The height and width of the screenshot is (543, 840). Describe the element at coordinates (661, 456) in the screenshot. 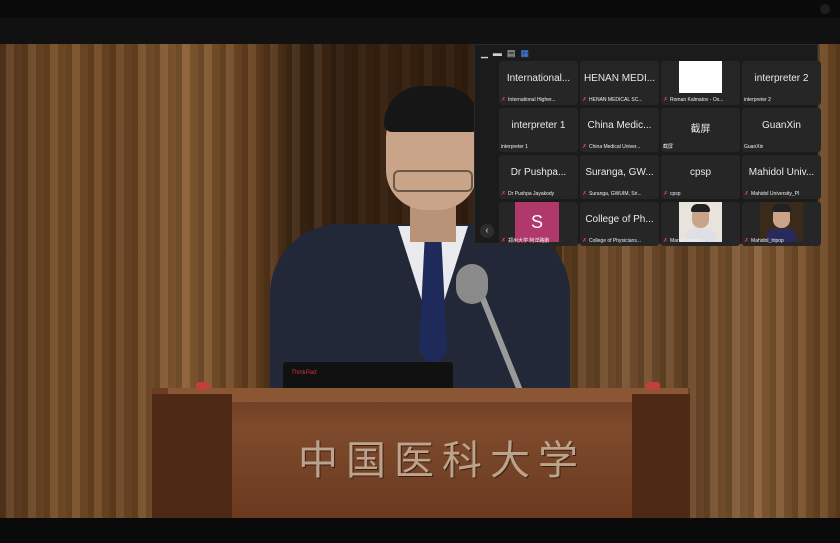

I see `podium-side-right` at that location.